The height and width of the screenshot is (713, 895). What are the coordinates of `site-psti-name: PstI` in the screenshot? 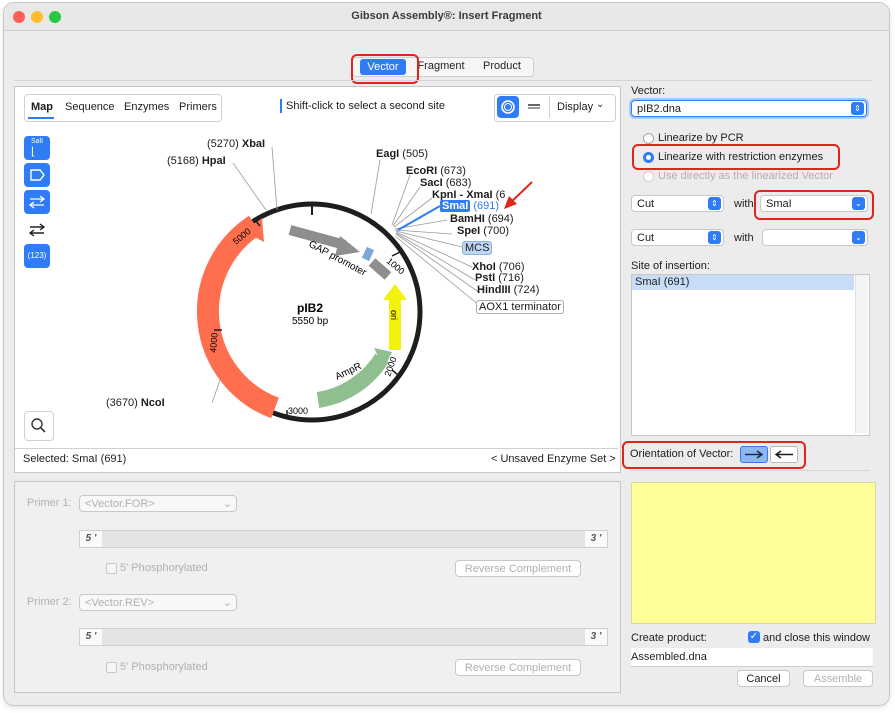 It's located at (485, 278).